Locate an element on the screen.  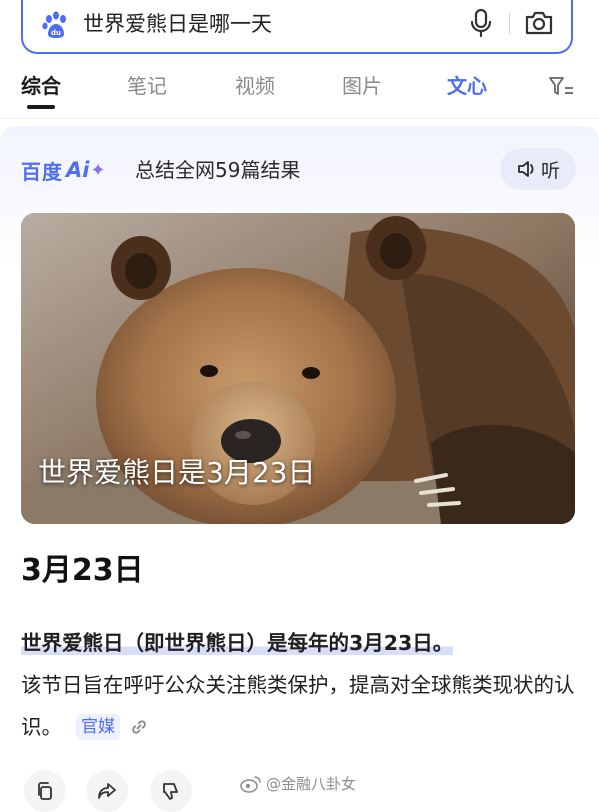
dislike-button is located at coordinates (171, 791).